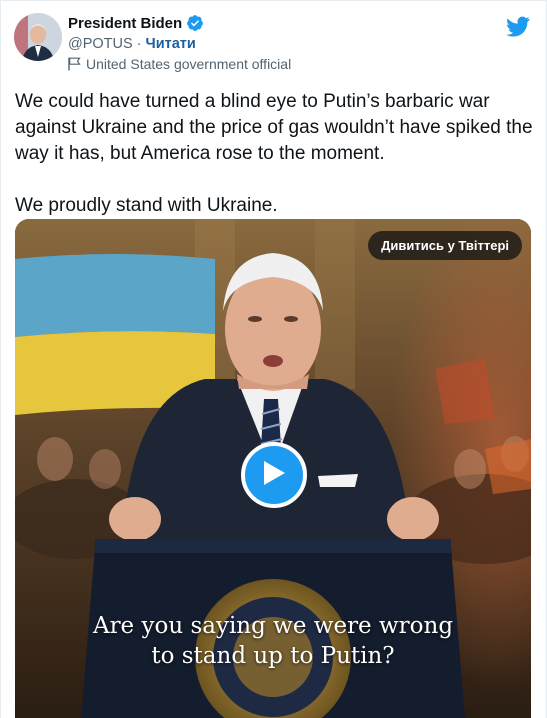  What do you see at coordinates (518, 26) in the screenshot?
I see `twitter-bird-icon` at bounding box center [518, 26].